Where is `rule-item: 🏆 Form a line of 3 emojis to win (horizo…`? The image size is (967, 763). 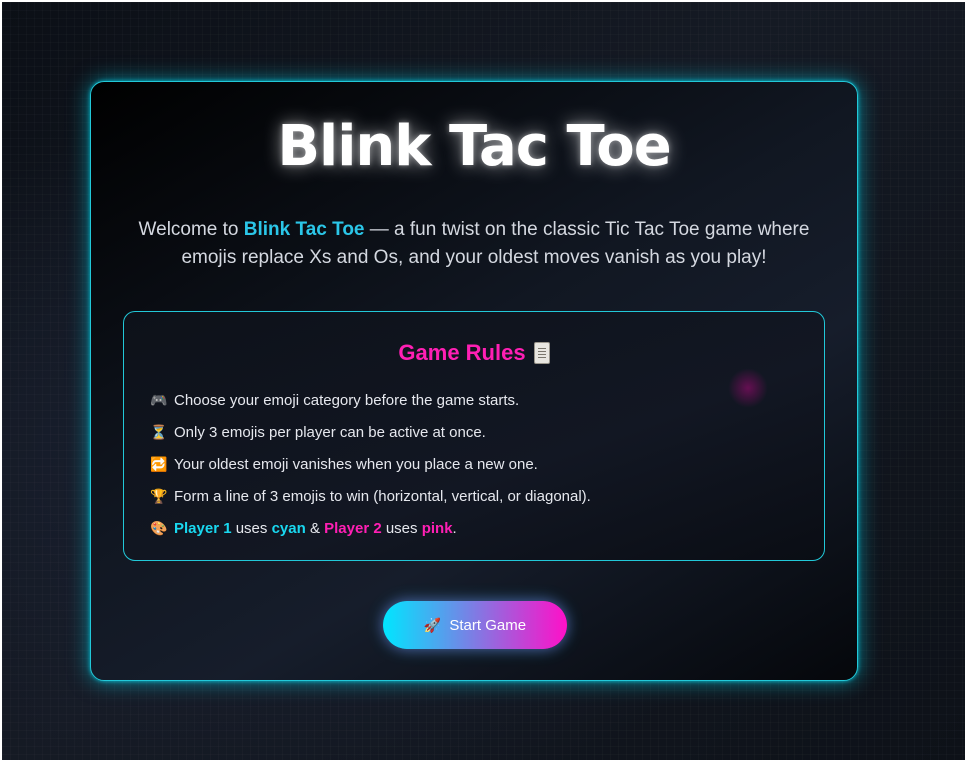
rule-item: 🏆 Form a line of 3 emojis to win (horizo… is located at coordinates (370, 496).